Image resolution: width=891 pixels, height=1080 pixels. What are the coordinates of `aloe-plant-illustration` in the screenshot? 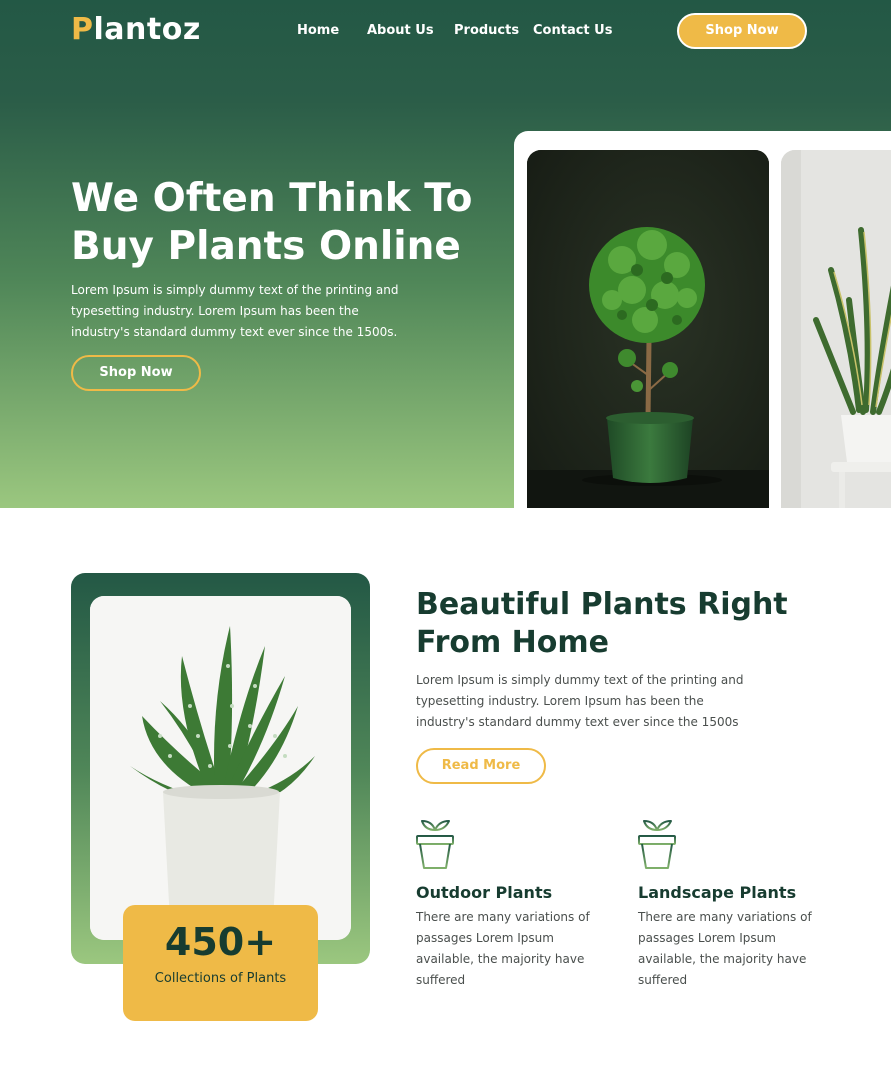 It's located at (220, 768).